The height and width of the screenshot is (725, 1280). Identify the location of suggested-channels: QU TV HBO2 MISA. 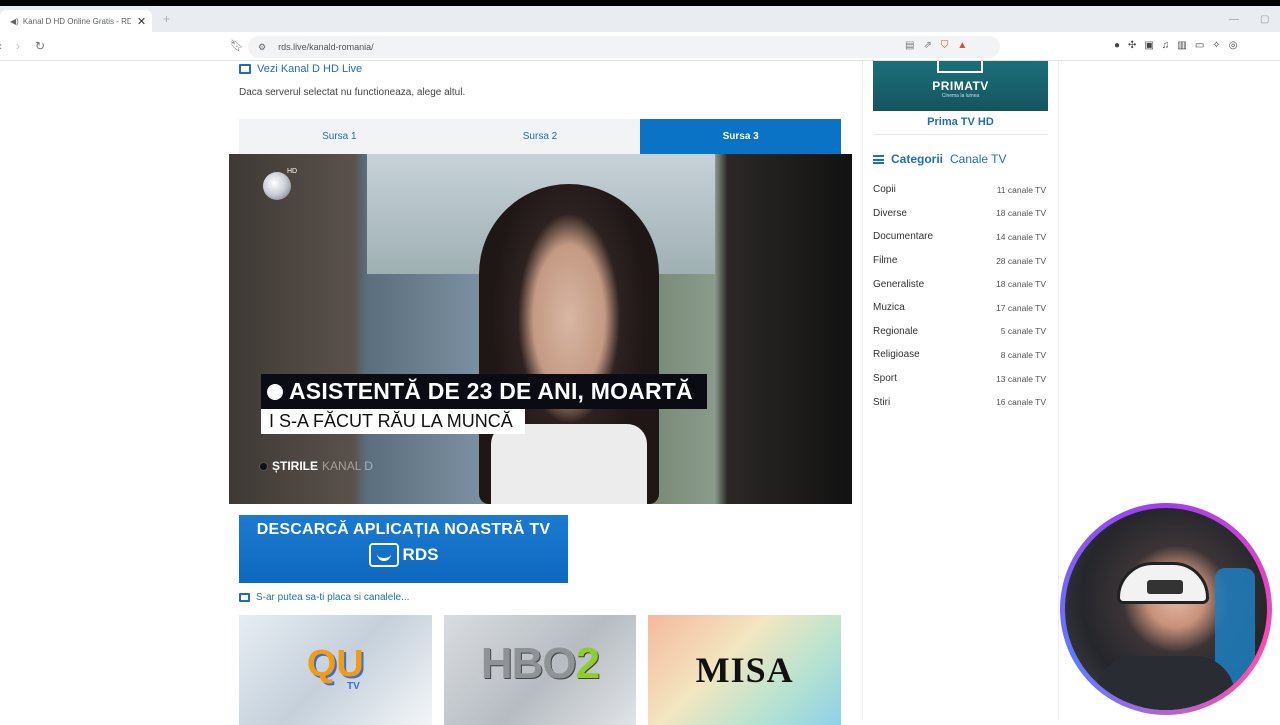
(540, 670).